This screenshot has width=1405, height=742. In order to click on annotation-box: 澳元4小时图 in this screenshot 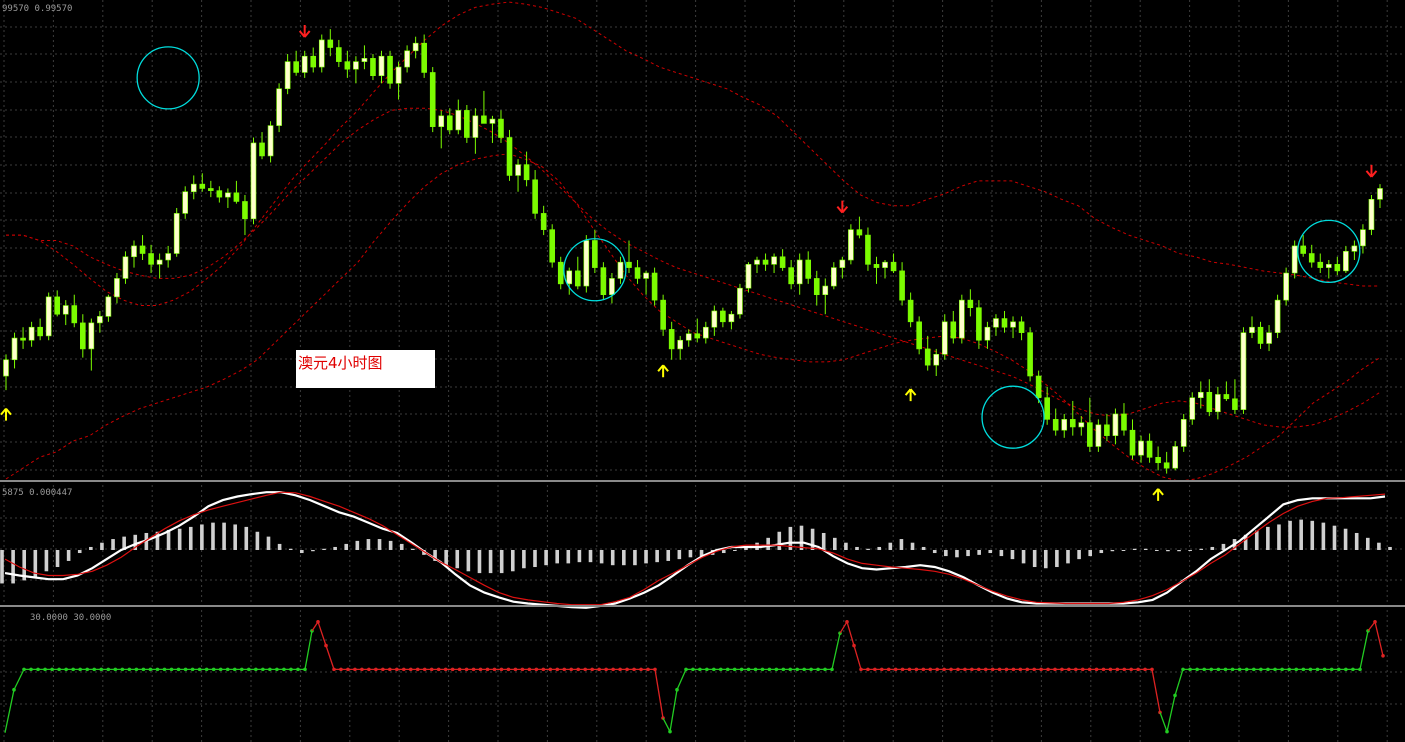, I will do `click(365, 369)`.